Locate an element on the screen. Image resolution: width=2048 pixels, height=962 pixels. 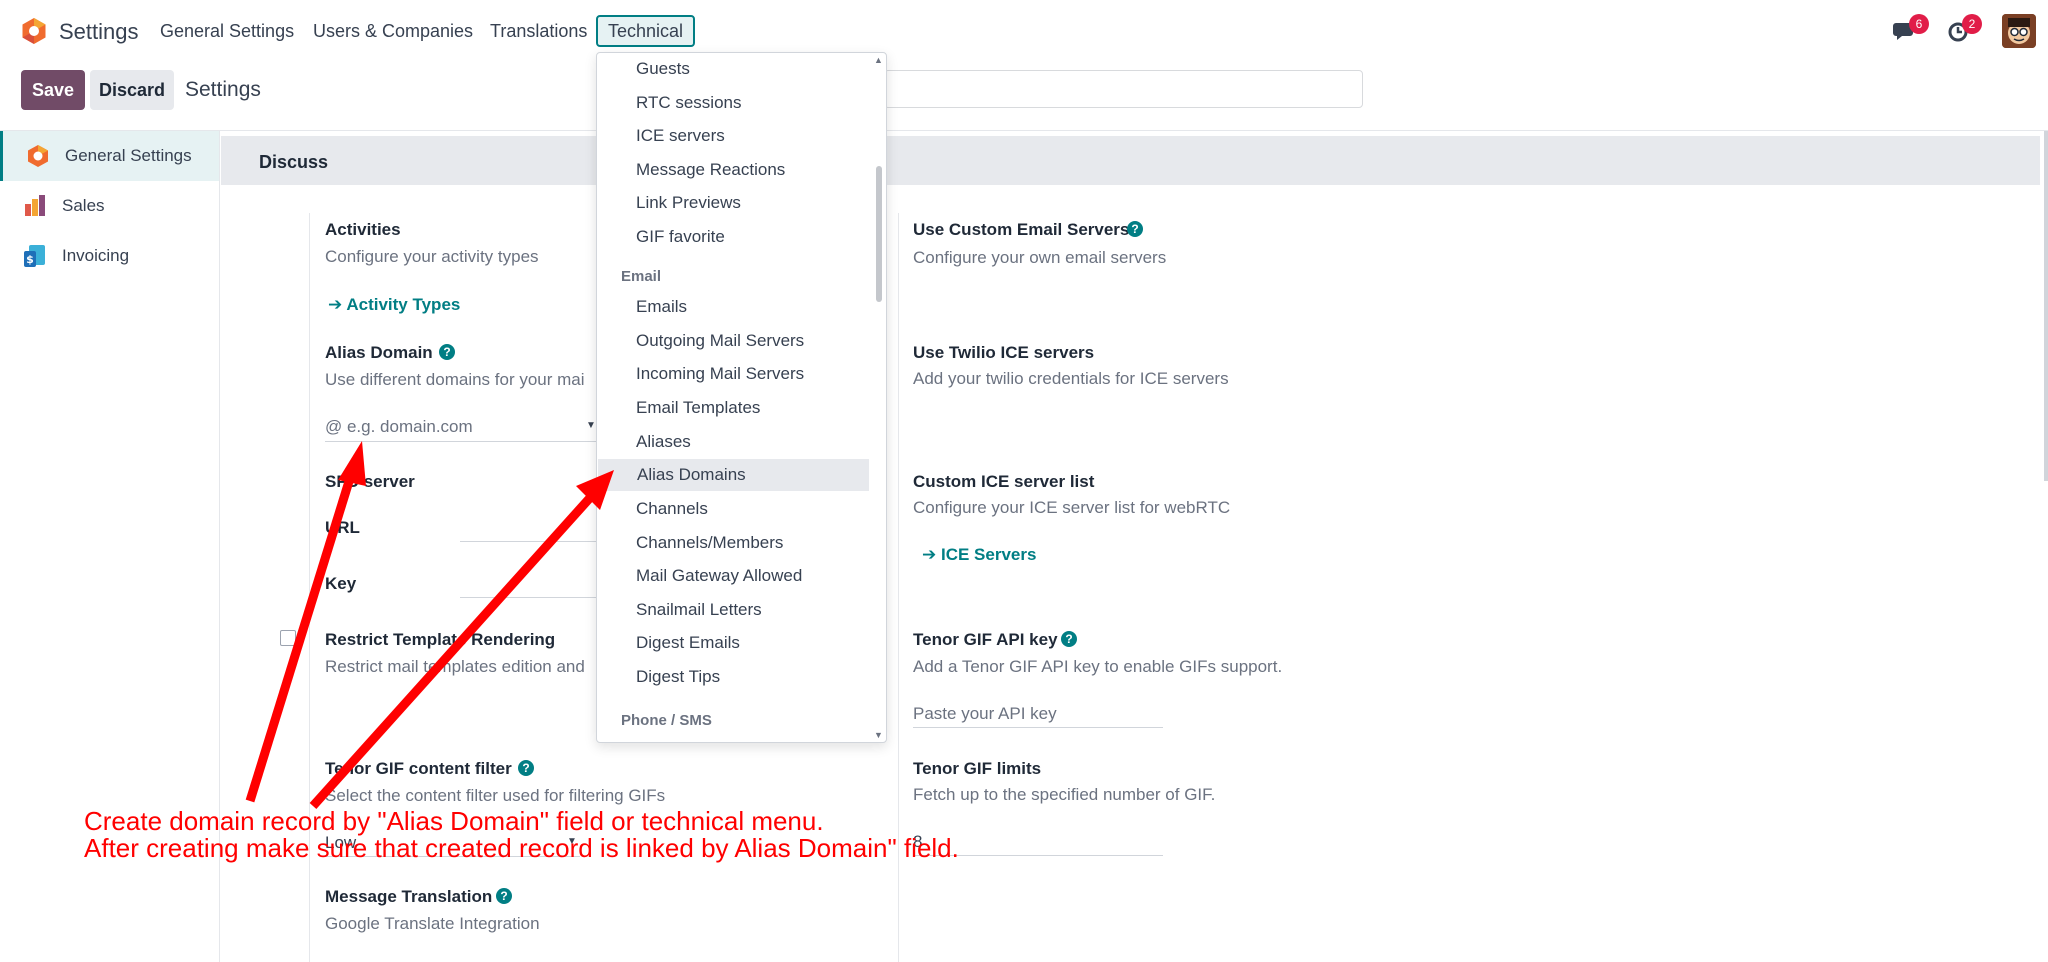
chat-badge: 6 is located at coordinates (1919, 24).